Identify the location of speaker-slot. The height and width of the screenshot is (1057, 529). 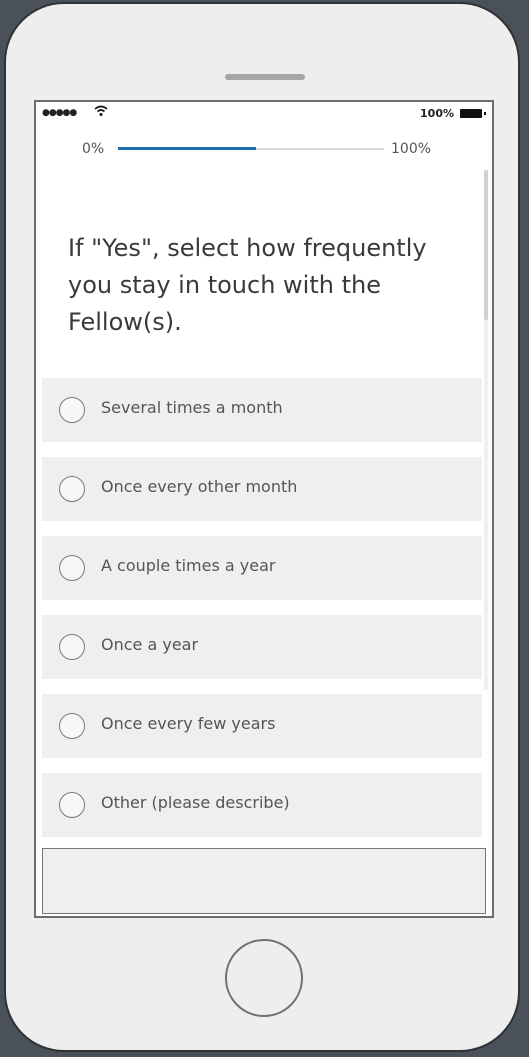
(265, 77).